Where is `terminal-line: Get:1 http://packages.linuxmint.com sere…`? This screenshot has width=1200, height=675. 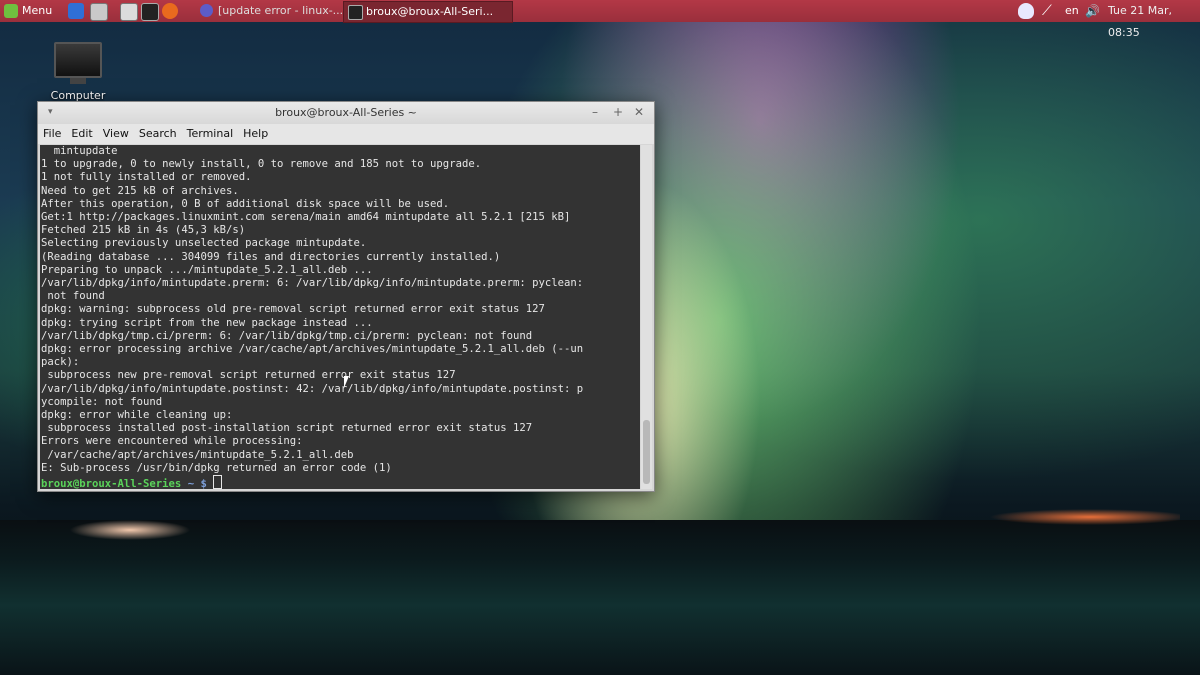
terminal-line: Get:1 http://packages.linuxmint.com sere… is located at coordinates (306, 217).